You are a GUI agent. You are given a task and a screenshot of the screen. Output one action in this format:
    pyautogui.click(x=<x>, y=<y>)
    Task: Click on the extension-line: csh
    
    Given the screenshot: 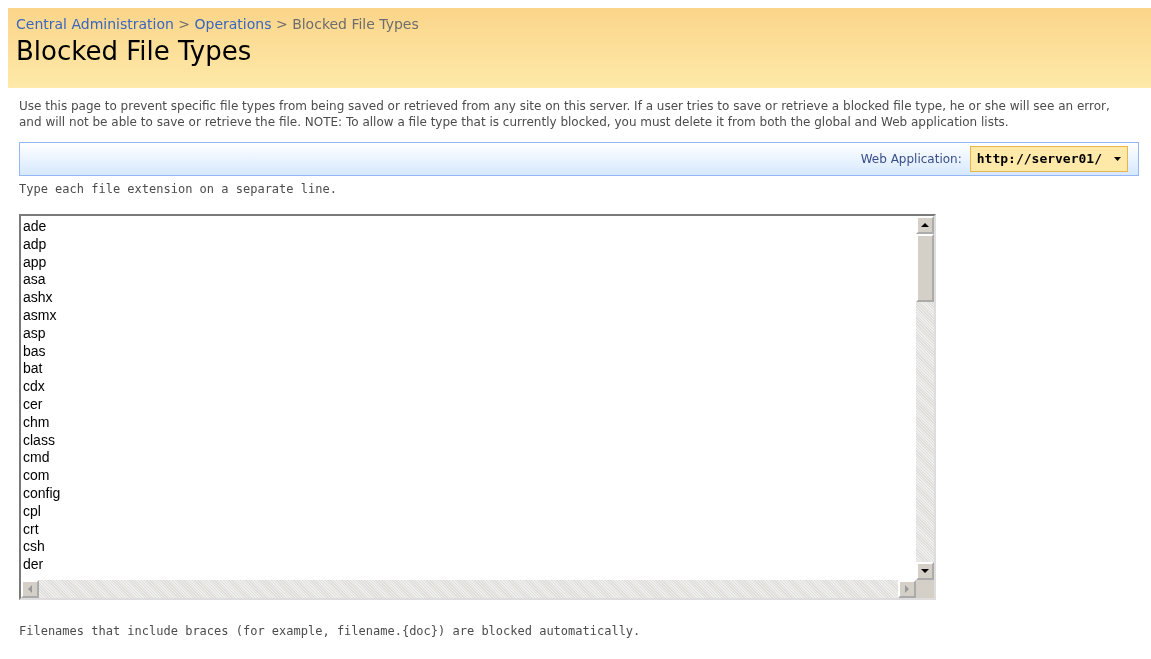 What is the action you would take?
    pyautogui.click(x=34, y=547)
    